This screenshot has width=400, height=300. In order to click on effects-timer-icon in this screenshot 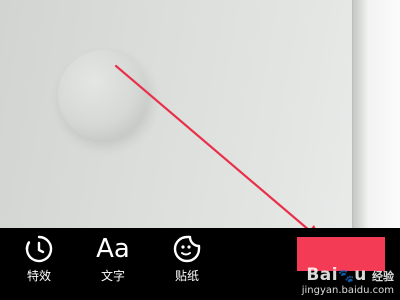, I will do `click(39, 249)`.